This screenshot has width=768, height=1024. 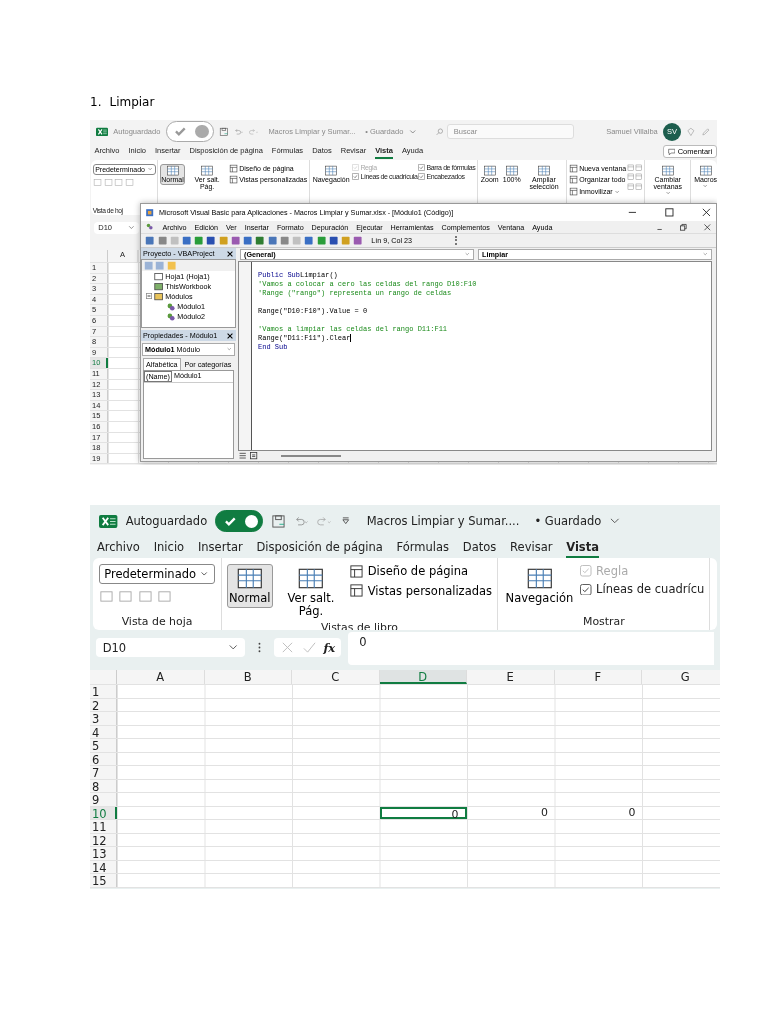 What do you see at coordinates (103, 772) in the screenshot?
I see `row-header: 7` at bounding box center [103, 772].